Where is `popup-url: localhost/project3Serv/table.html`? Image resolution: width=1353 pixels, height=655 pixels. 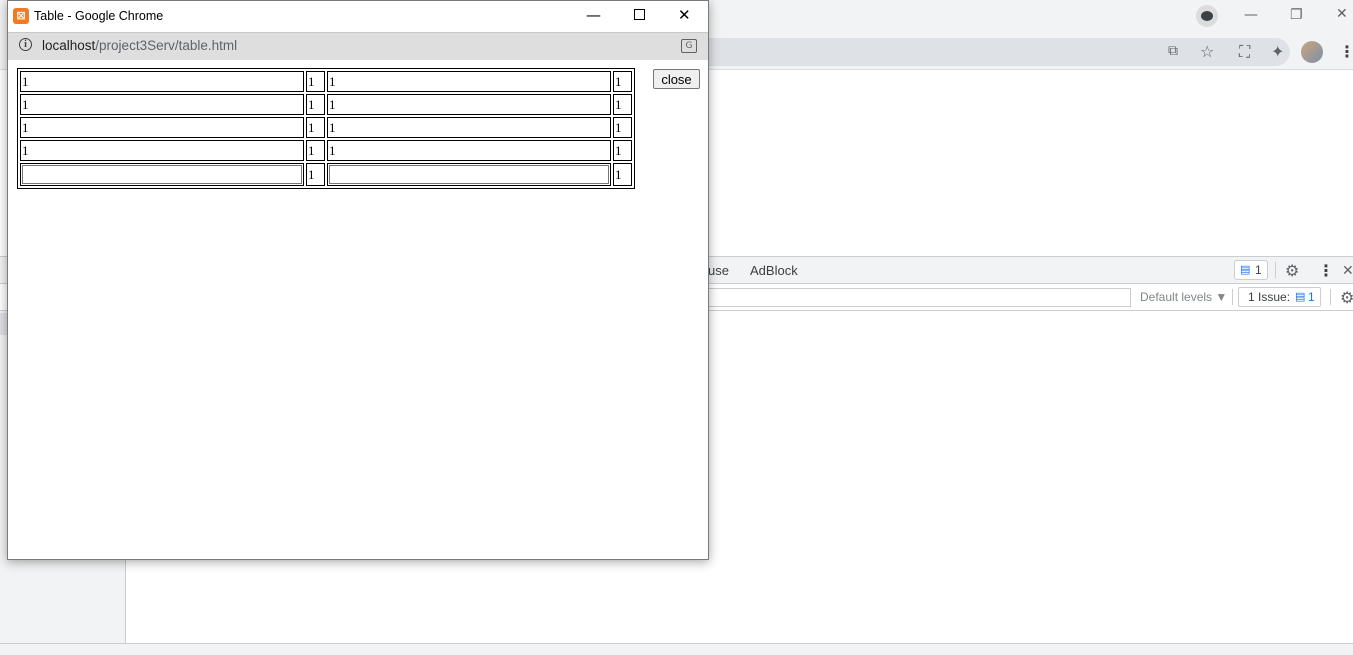
popup-url: localhost/project3Serv/table.html is located at coordinates (139, 45).